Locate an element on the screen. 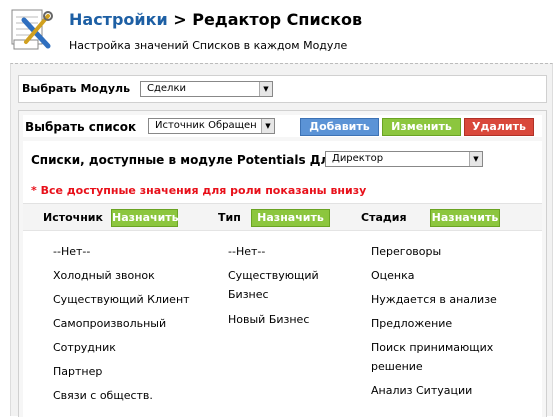 The image size is (559, 418). list-item: Самопроизвольный is located at coordinates (110, 323).